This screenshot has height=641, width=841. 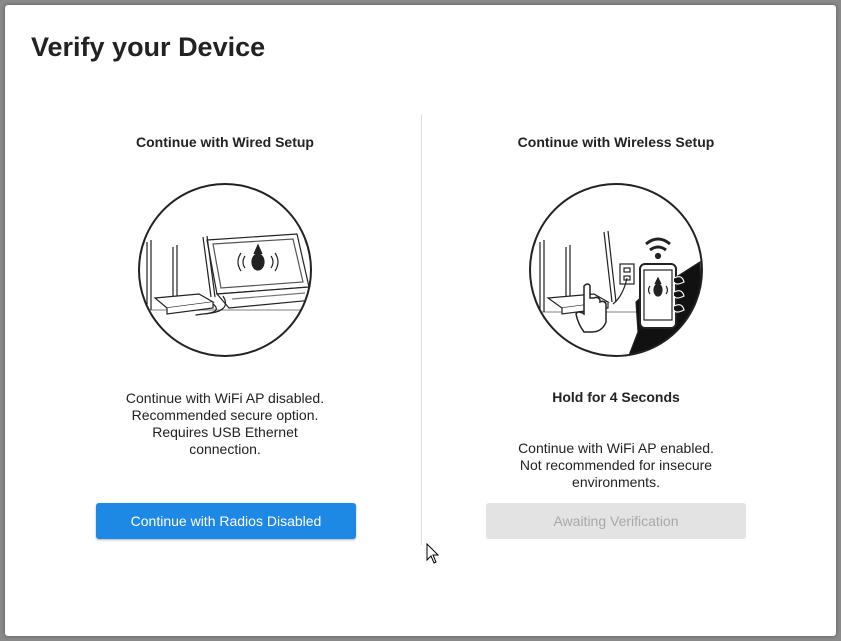 I want to click on continue-radios-disabled-button: Continue with Radios Disabled, so click(x=226, y=521).